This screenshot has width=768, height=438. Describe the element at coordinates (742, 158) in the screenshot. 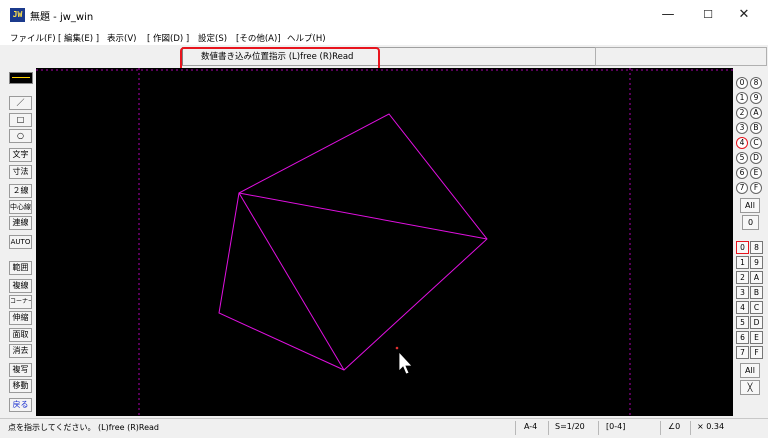

I see `group-button: 5` at that location.